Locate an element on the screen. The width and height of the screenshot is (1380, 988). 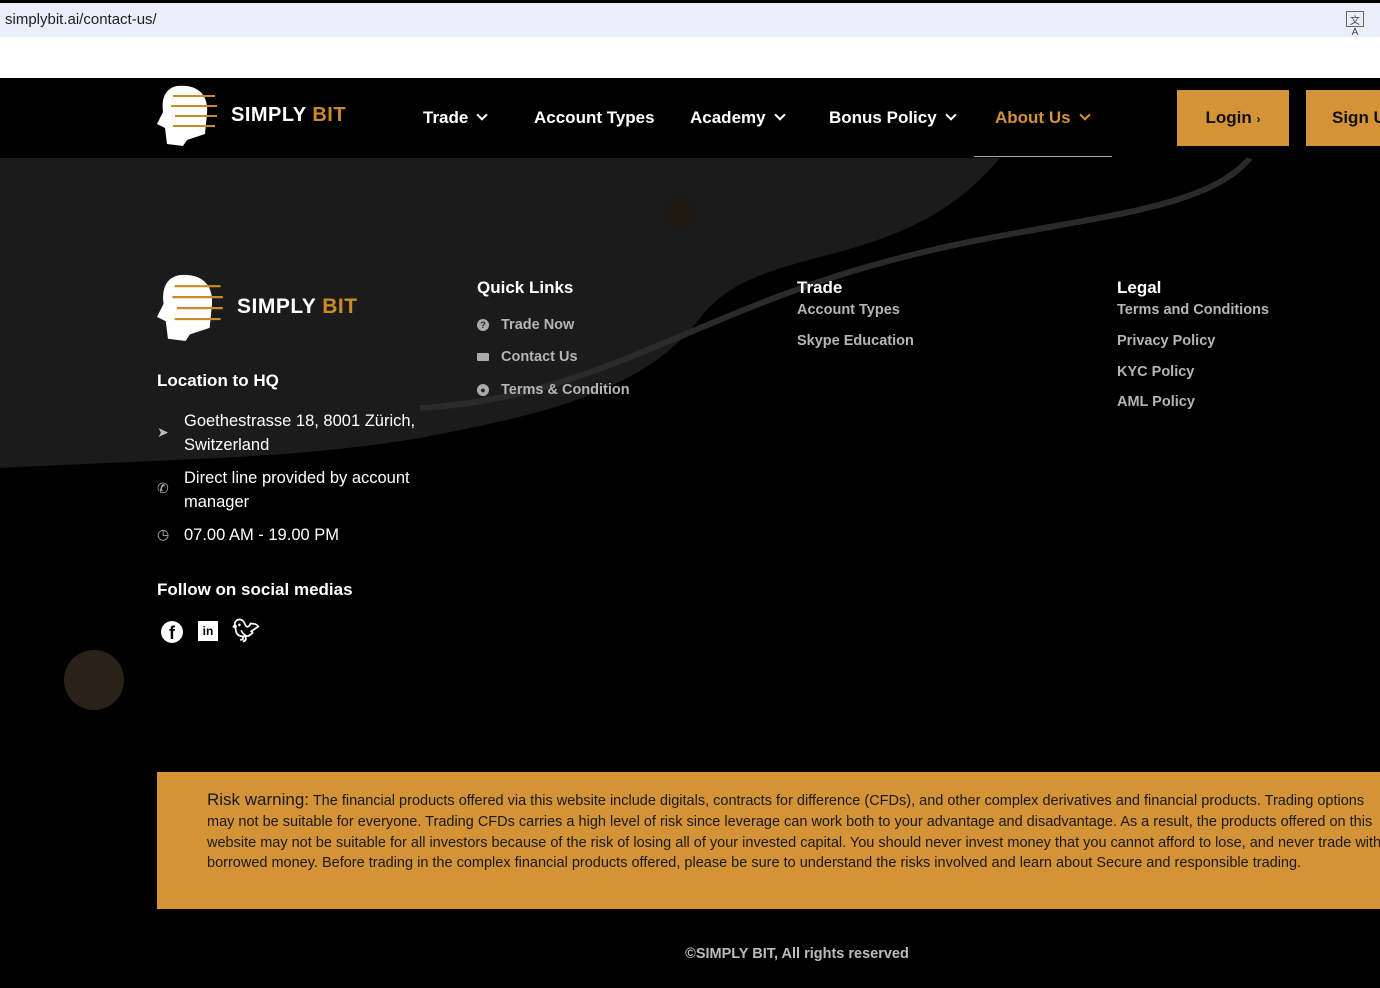
quick-links-heading: Quick Links is located at coordinates (525, 287).